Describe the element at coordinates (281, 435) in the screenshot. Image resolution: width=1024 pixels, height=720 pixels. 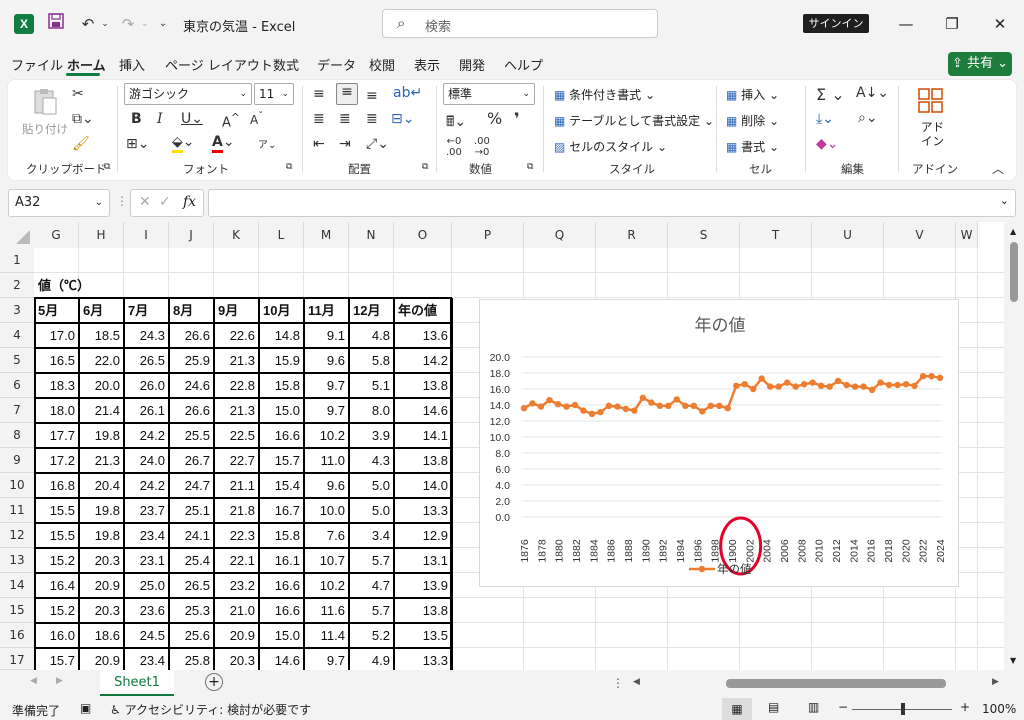
I see `data-cell: 16.6` at that location.